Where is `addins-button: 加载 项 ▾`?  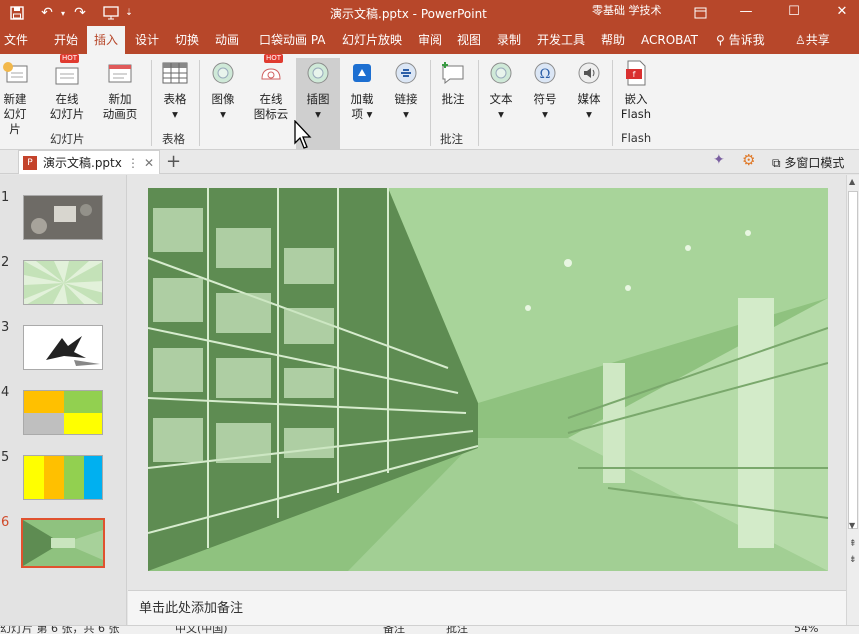
addins-button: 加载 项 ▾ is located at coordinates (362, 90).